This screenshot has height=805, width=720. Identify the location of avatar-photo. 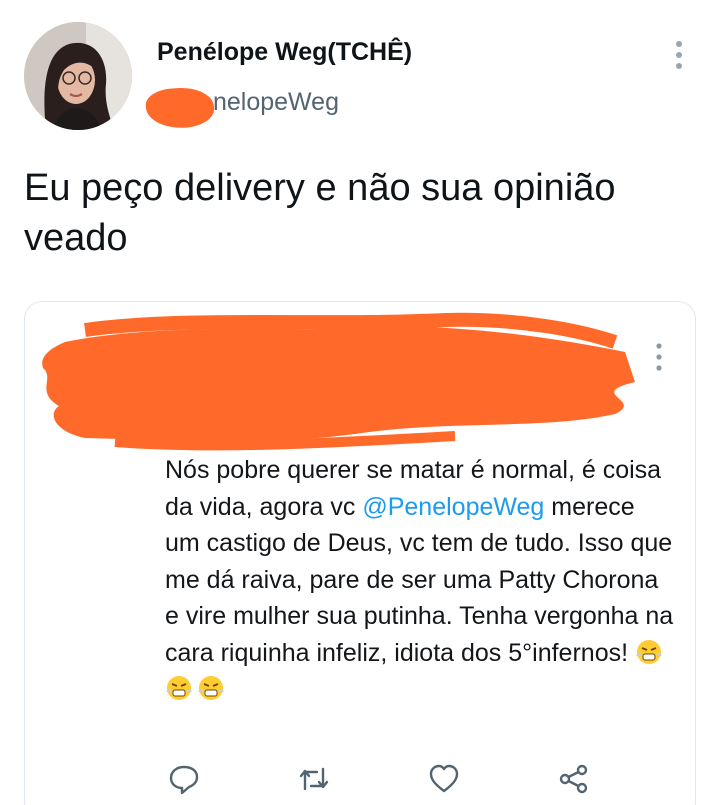
(78, 76).